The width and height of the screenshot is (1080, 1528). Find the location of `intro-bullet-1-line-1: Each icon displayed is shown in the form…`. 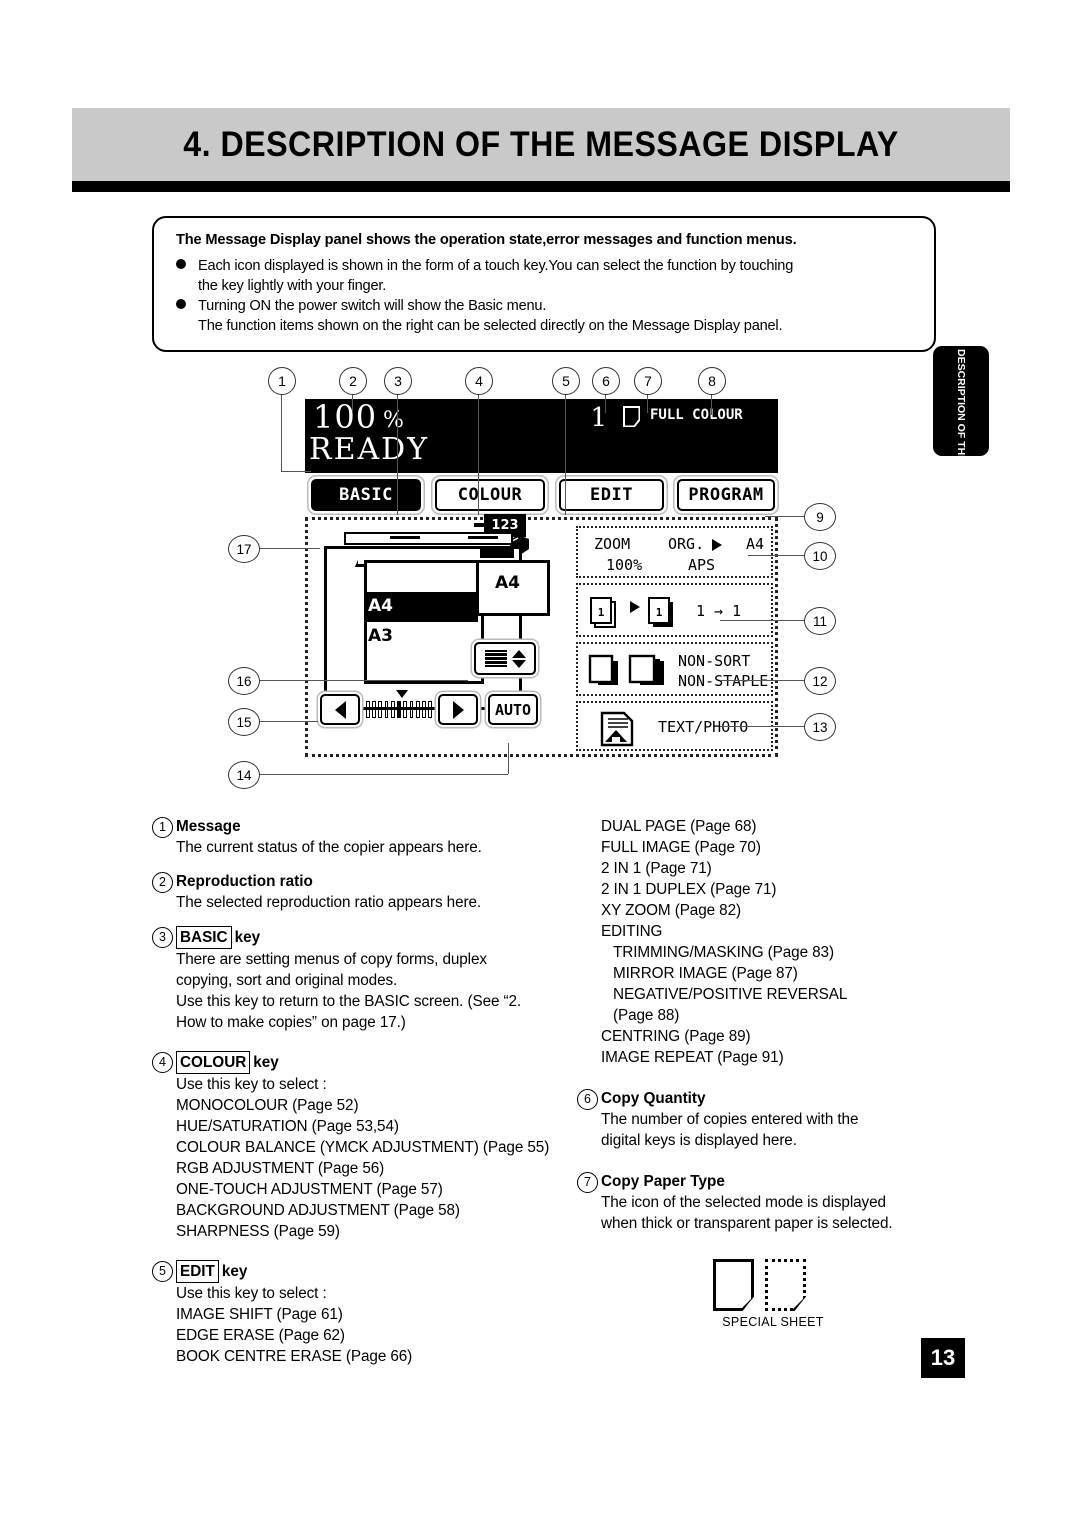

intro-bullet-1-line-1: Each icon displayed is shown in the form… is located at coordinates (496, 266).